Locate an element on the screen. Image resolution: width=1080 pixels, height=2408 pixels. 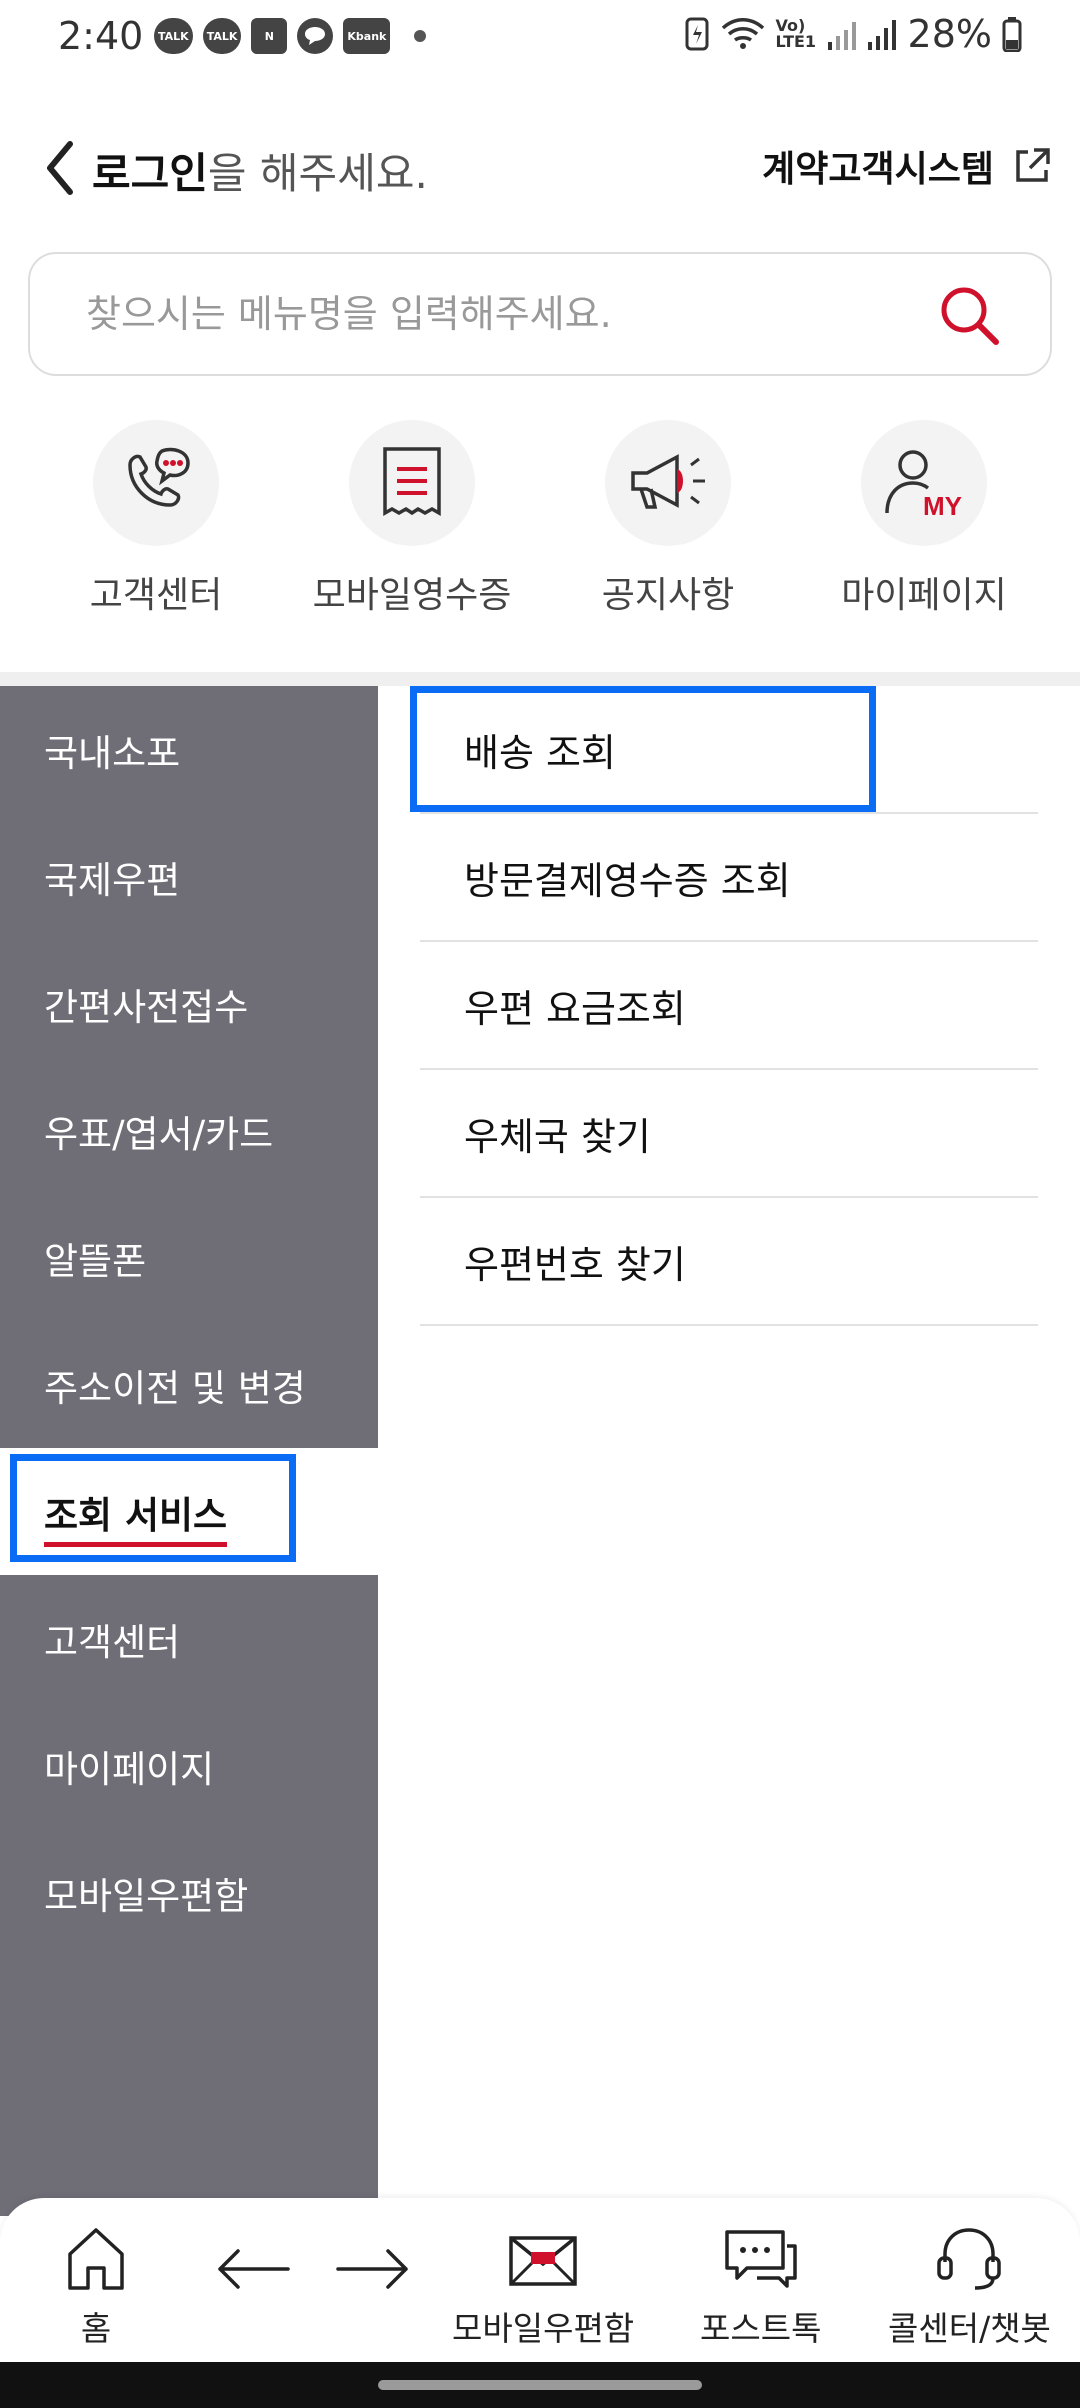
category-mypage: 마이페이지 is located at coordinates (189, 1765).